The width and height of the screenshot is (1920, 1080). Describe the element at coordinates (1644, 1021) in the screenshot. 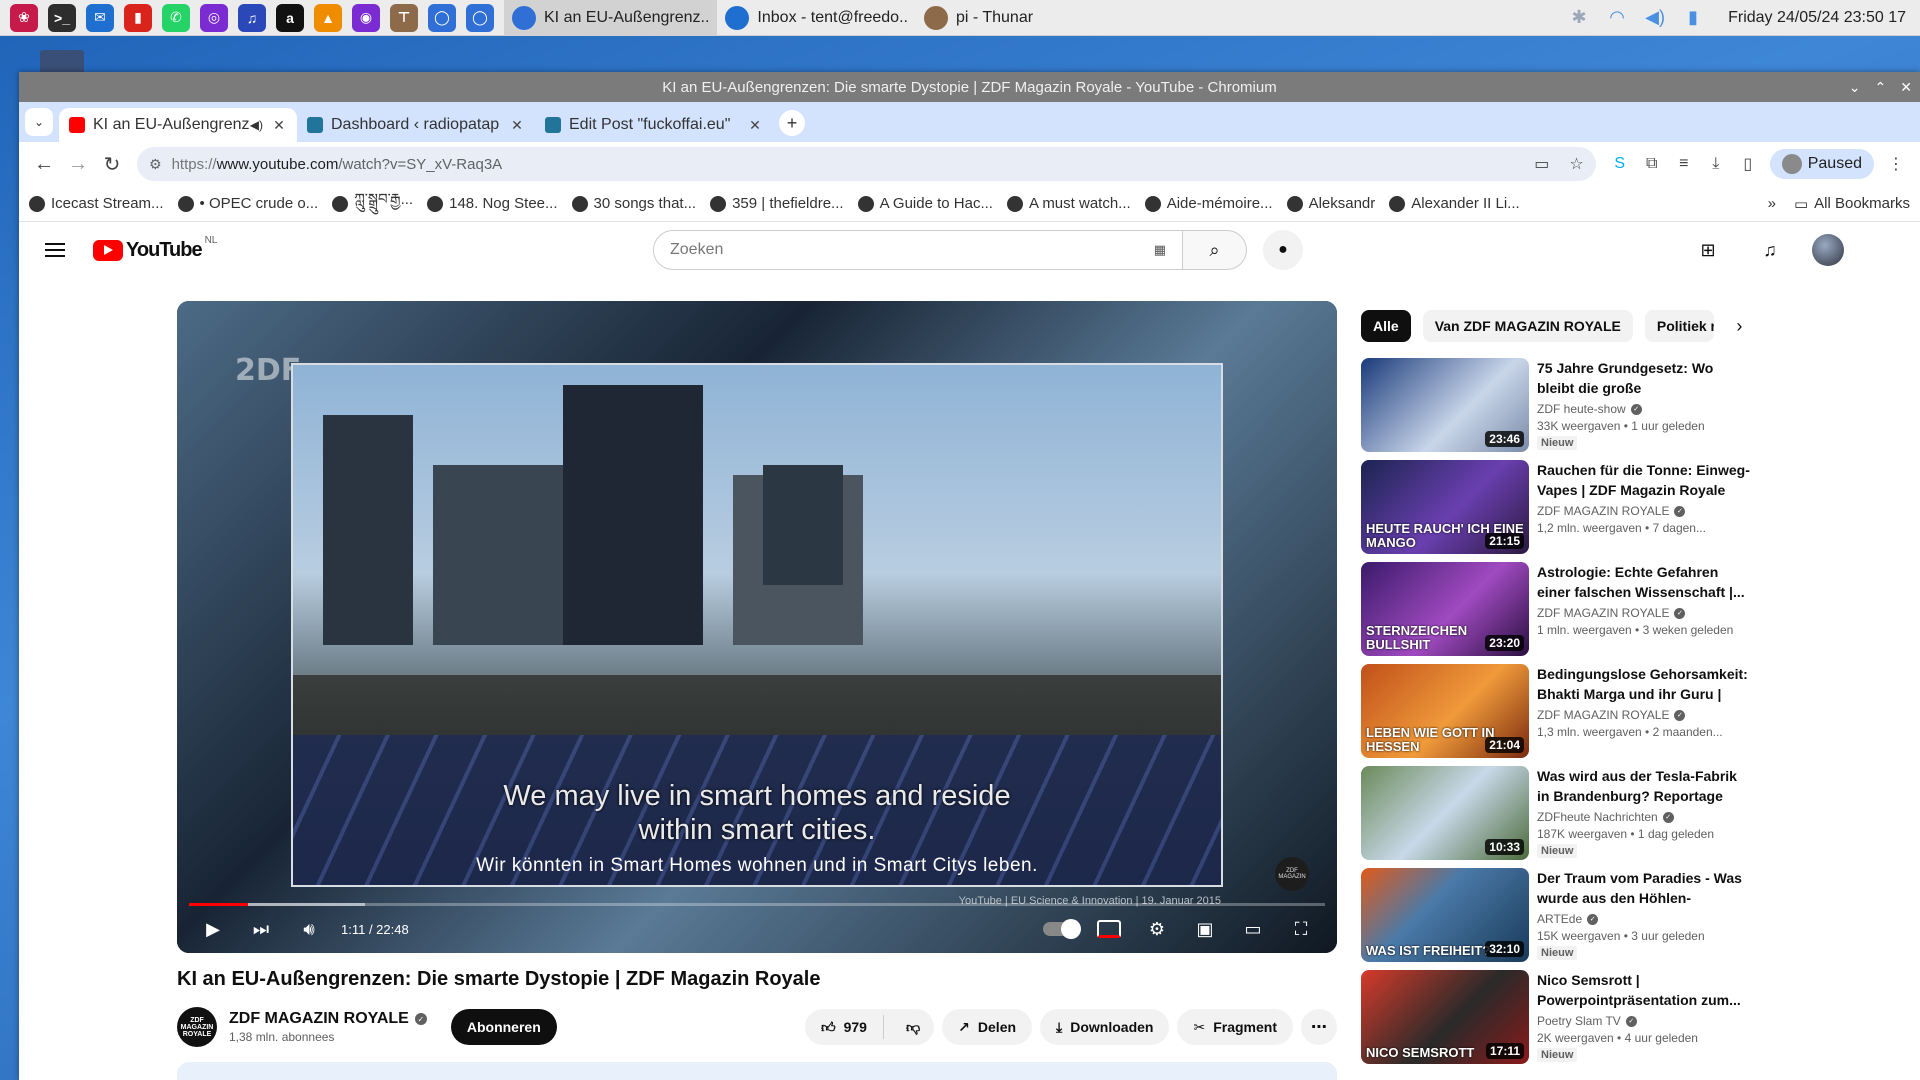

I see `recommendation-channel-row: Poetry Slam TV ✓` at that location.